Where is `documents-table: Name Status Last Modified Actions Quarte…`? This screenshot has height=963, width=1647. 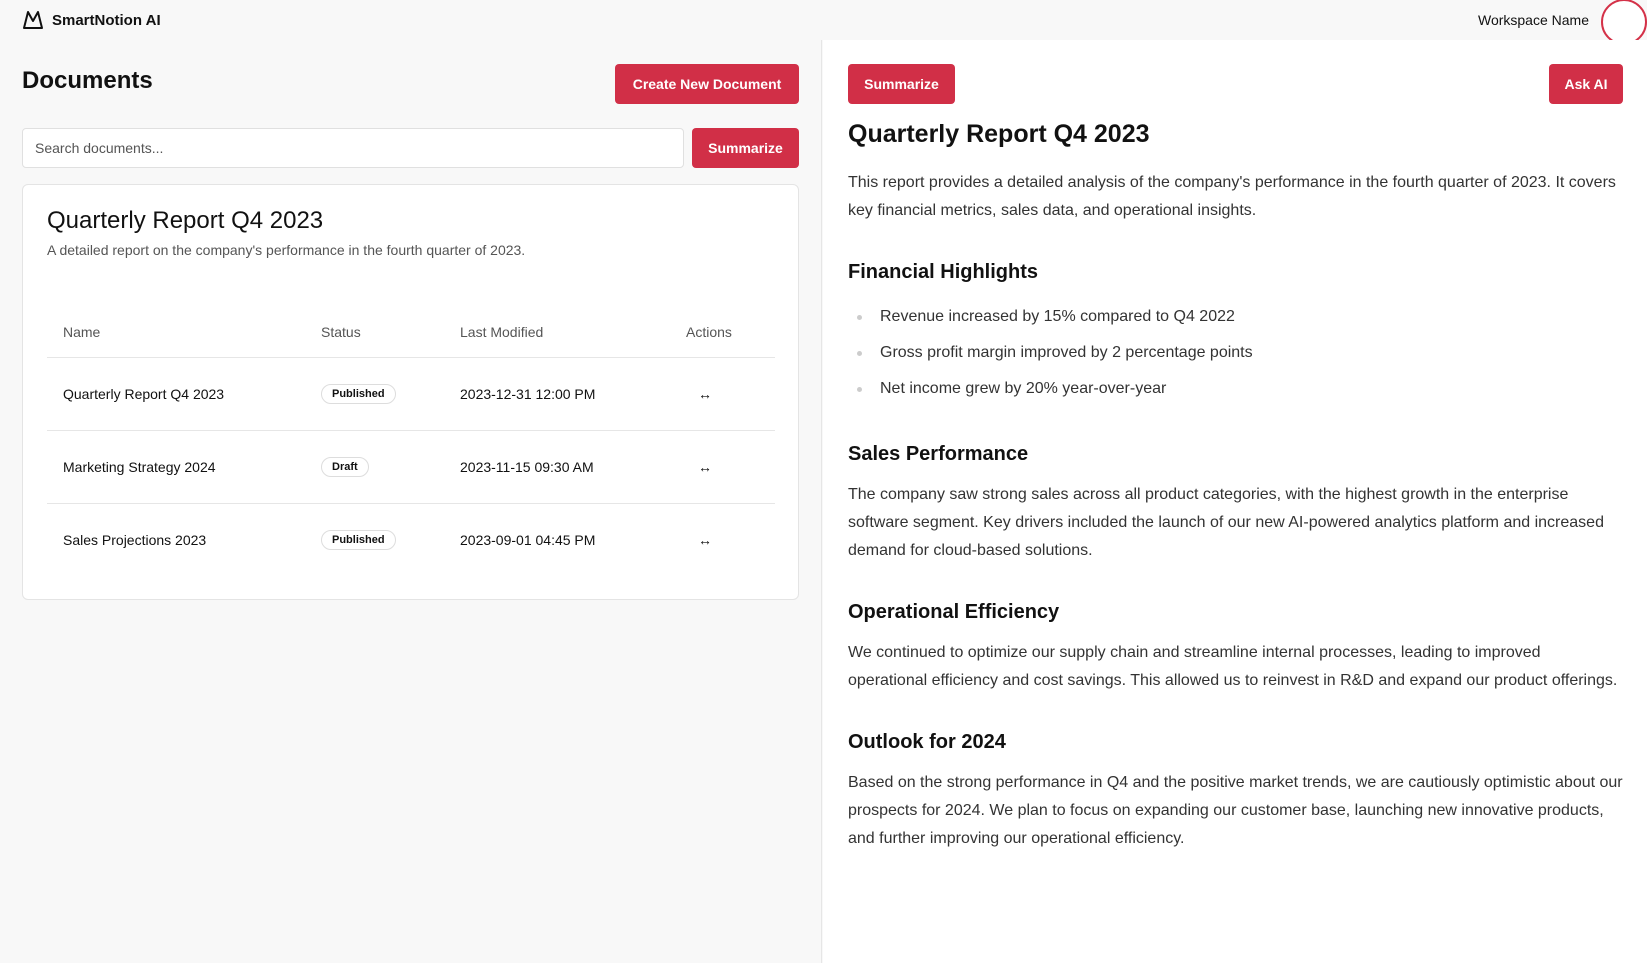 documents-table: Name Status Last Modified Actions Quarte… is located at coordinates (411, 441).